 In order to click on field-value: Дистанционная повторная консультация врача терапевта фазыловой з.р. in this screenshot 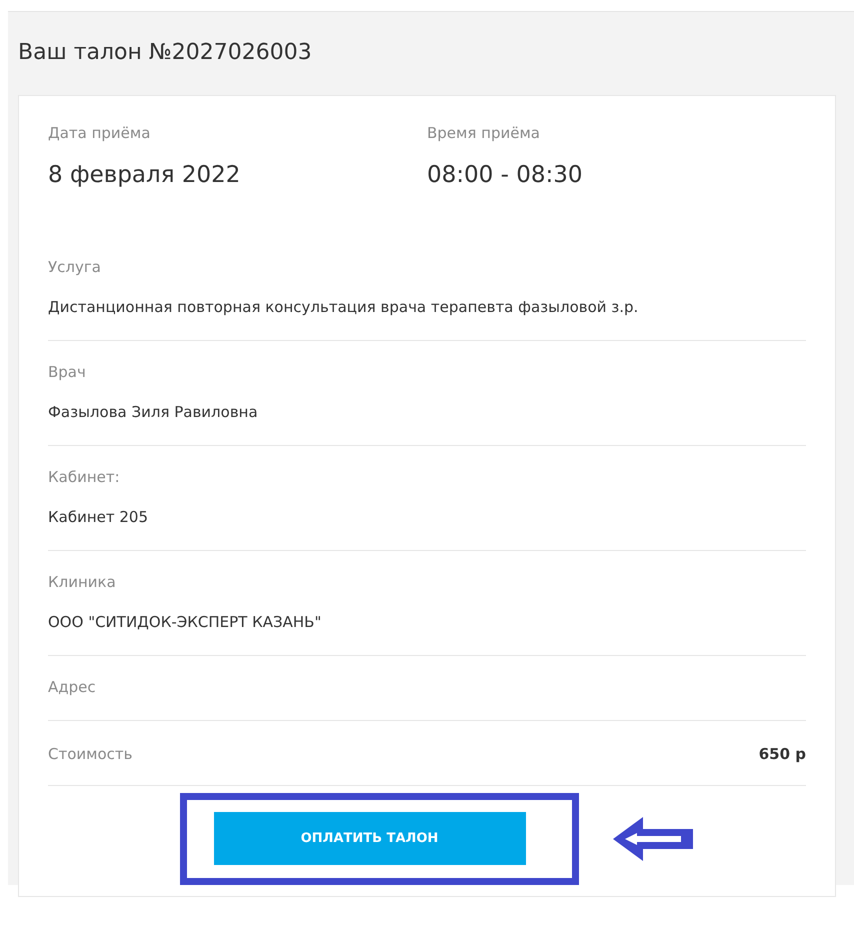, I will do `click(344, 307)`.